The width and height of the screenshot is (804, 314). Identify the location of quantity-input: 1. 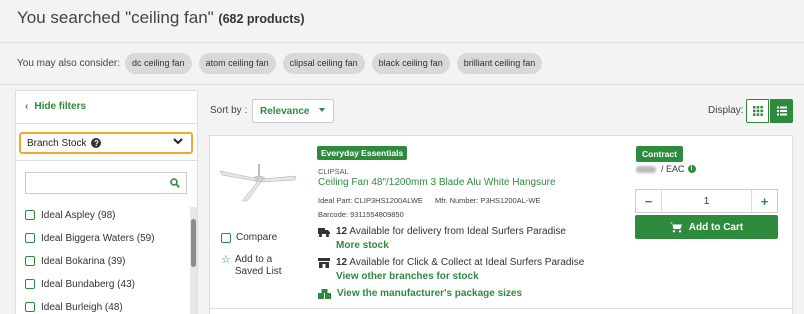
(706, 201).